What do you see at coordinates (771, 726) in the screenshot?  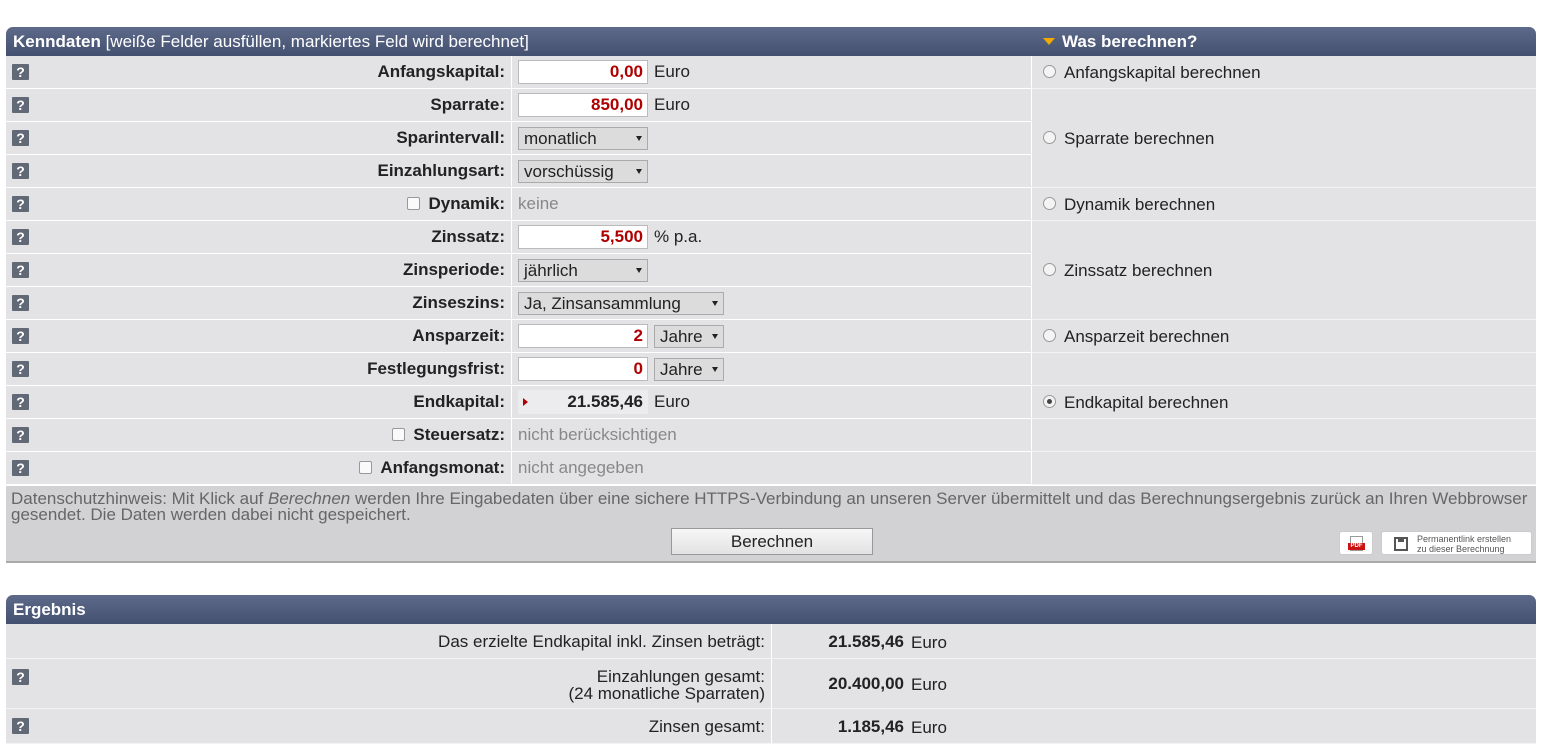 I see `result-row-zinsen: ? Zinsen gesamt: 1.185,46 Euro` at bounding box center [771, 726].